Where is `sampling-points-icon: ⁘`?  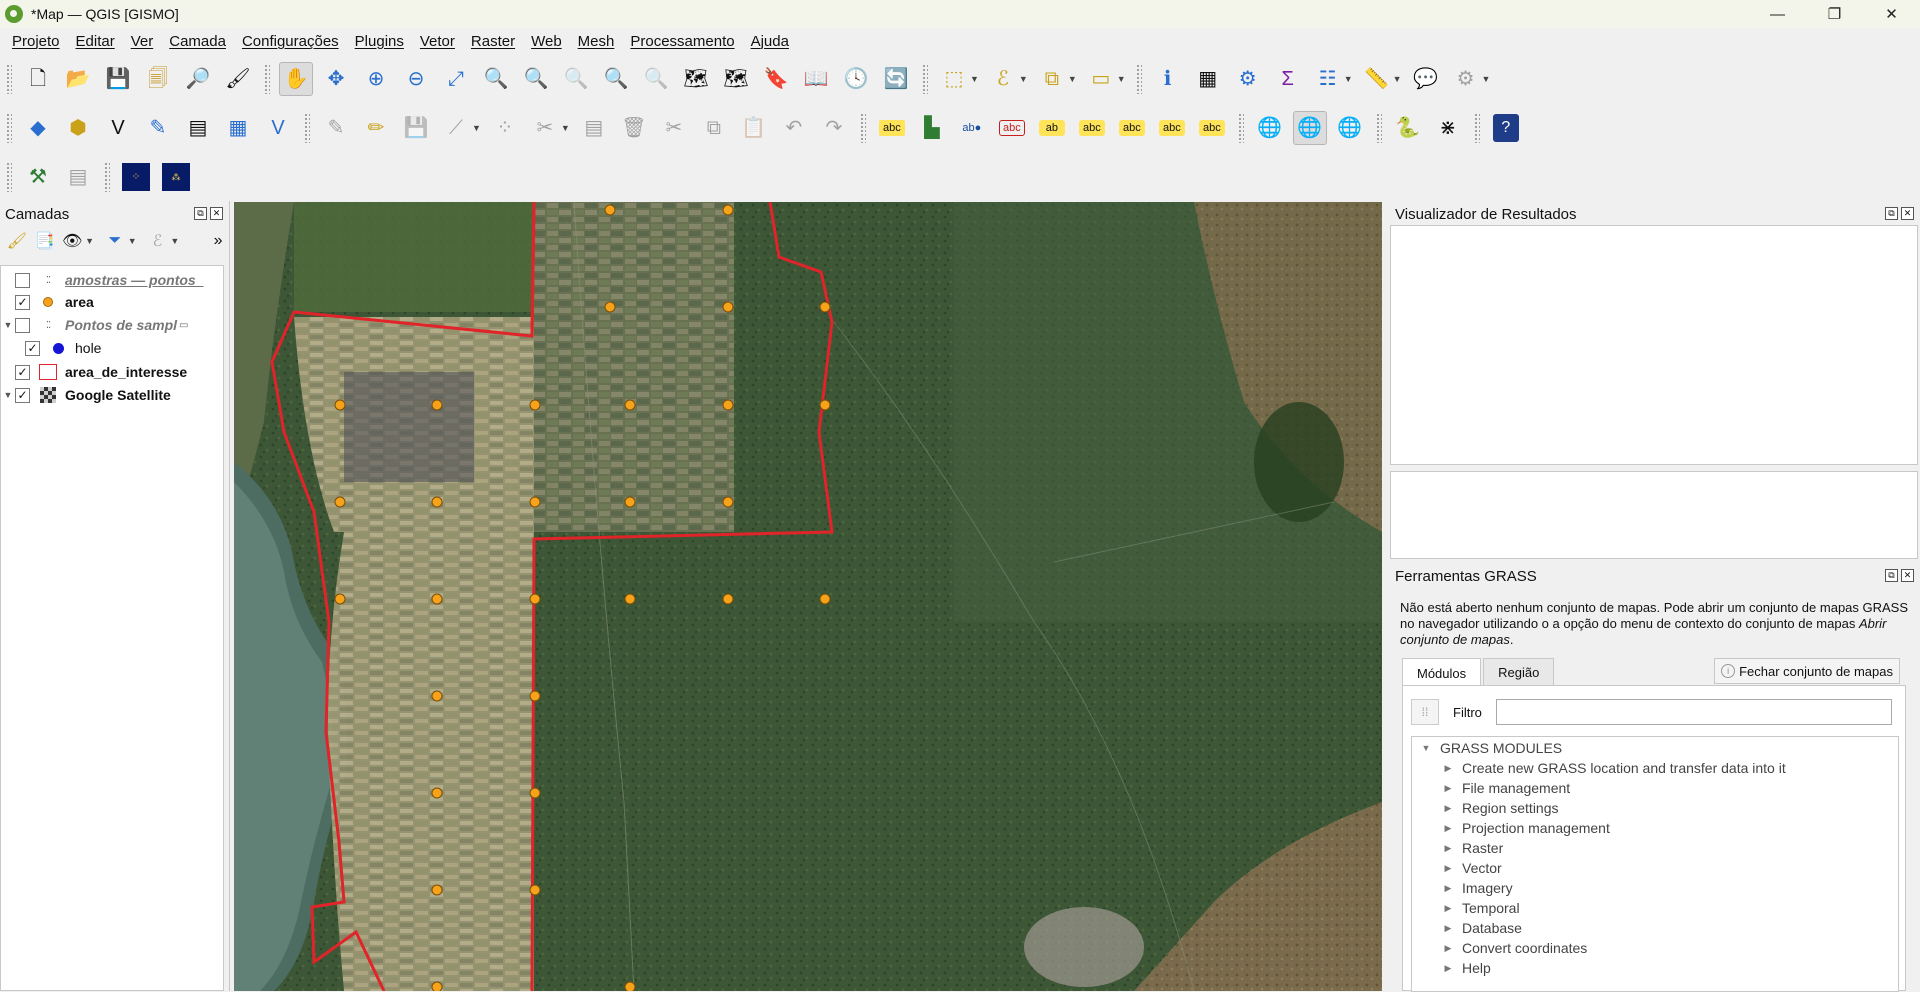 sampling-points-icon: ⁘ is located at coordinates (136, 177).